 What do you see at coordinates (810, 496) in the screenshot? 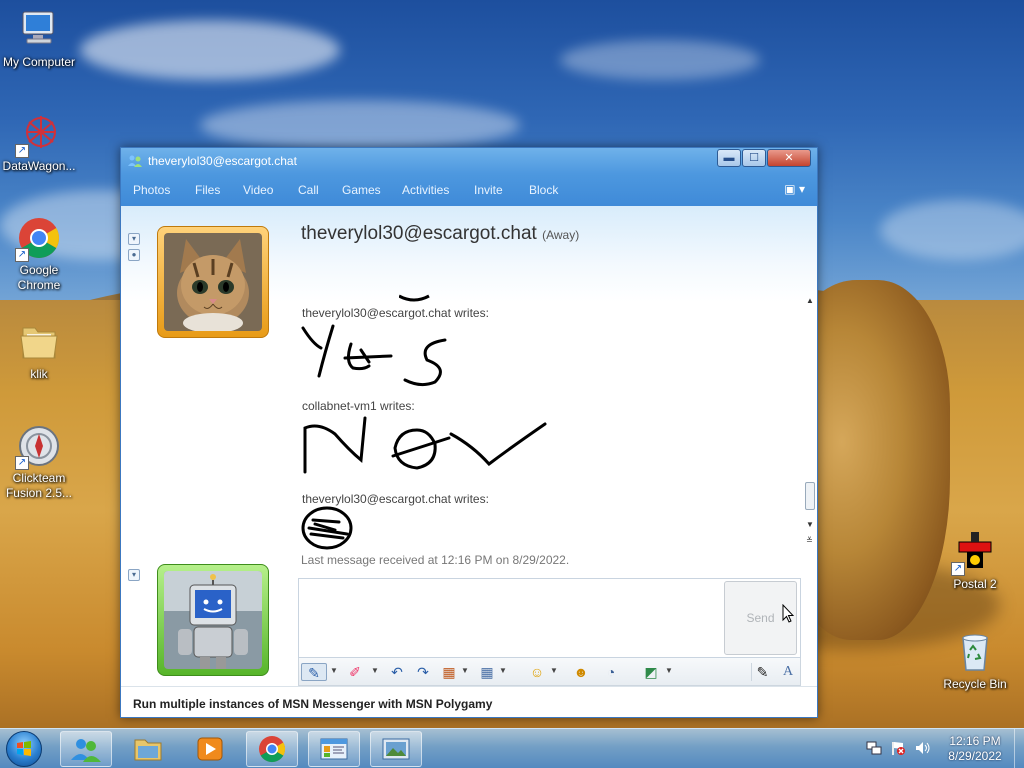
I see `scroll-thumb` at bounding box center [810, 496].